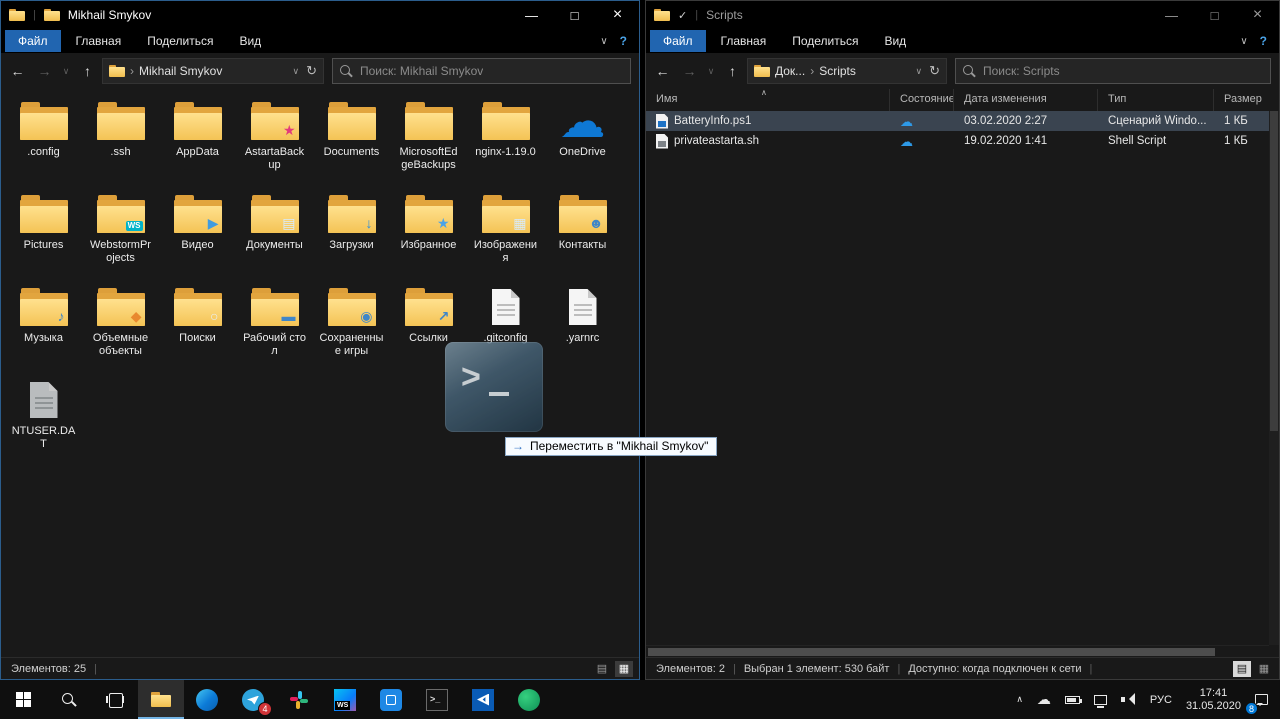 This screenshot has width=1280, height=719. Describe the element at coordinates (253, 699) in the screenshot. I see `telegram-taskbar-button: 4` at that location.